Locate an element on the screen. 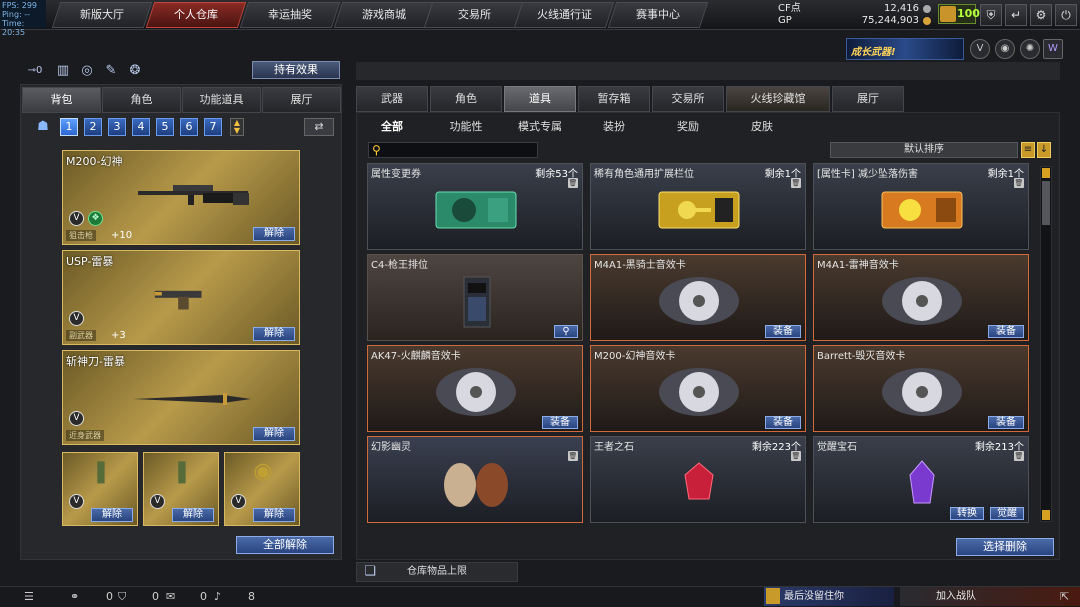 Image resolution: width=1080 pixels, height=607 pixels. item-card: Barrett-毁灭音效卡 装备 is located at coordinates (921, 388).